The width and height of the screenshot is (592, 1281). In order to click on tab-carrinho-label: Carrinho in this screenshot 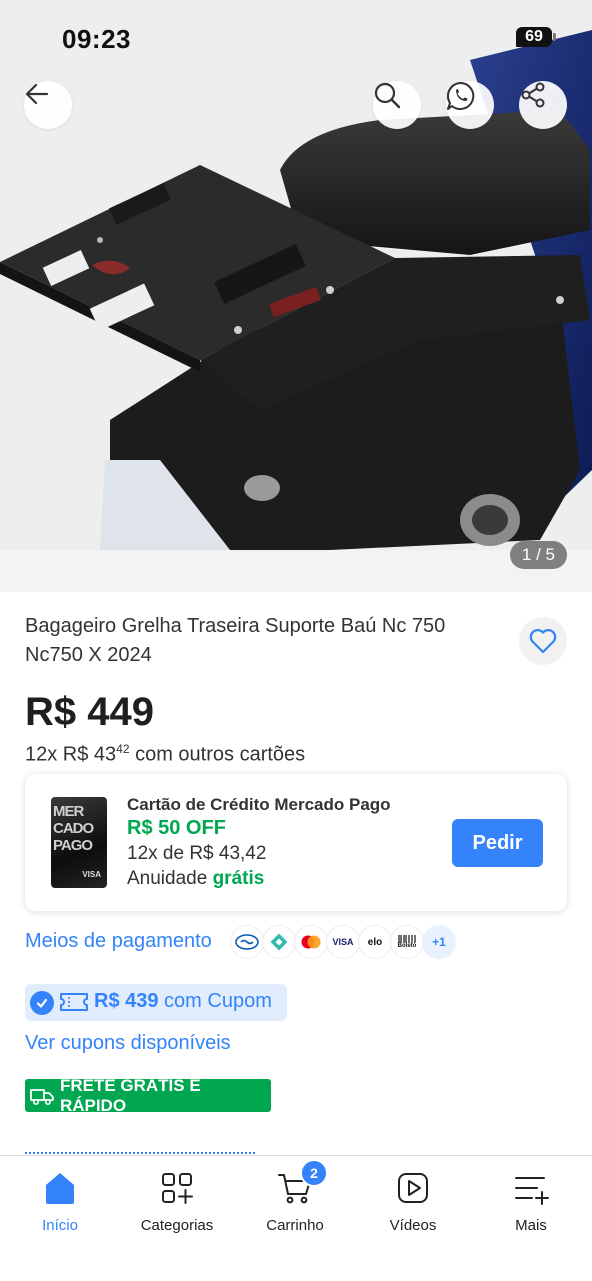, I will do `click(295, 1225)`.